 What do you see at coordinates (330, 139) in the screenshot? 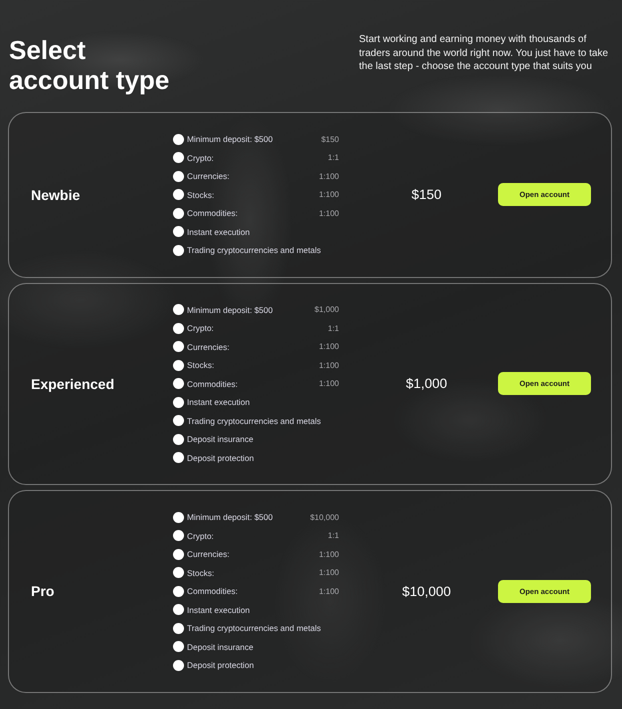
I see `feature-value: $150` at bounding box center [330, 139].